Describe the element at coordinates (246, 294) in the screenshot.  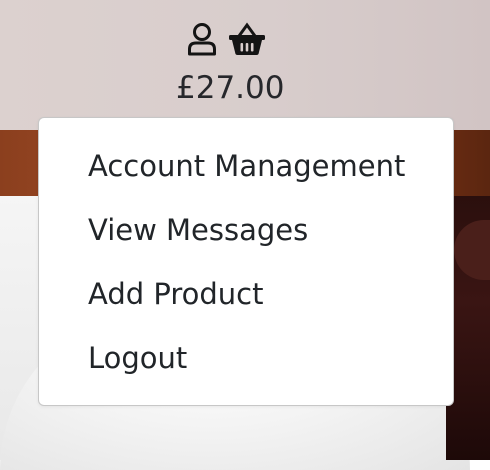
I see `menu-item-add-product: Add Product` at that location.